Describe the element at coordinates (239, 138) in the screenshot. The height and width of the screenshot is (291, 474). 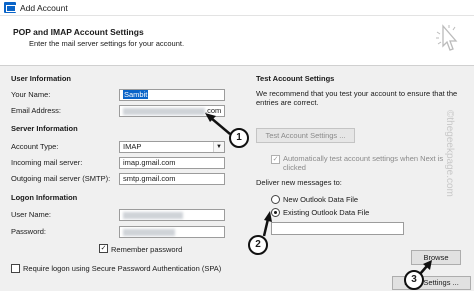
I see `annotation-1: 1` at that location.